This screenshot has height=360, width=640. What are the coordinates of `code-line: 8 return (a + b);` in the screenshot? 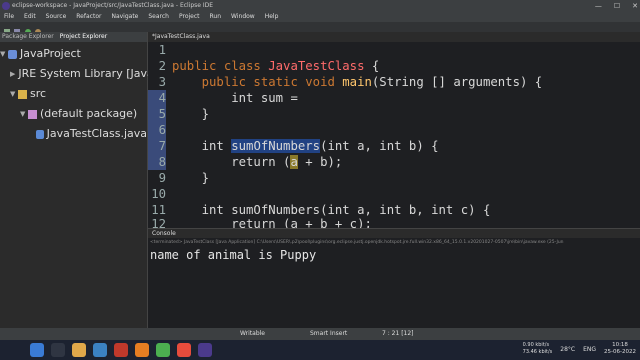 It's located at (245, 162).